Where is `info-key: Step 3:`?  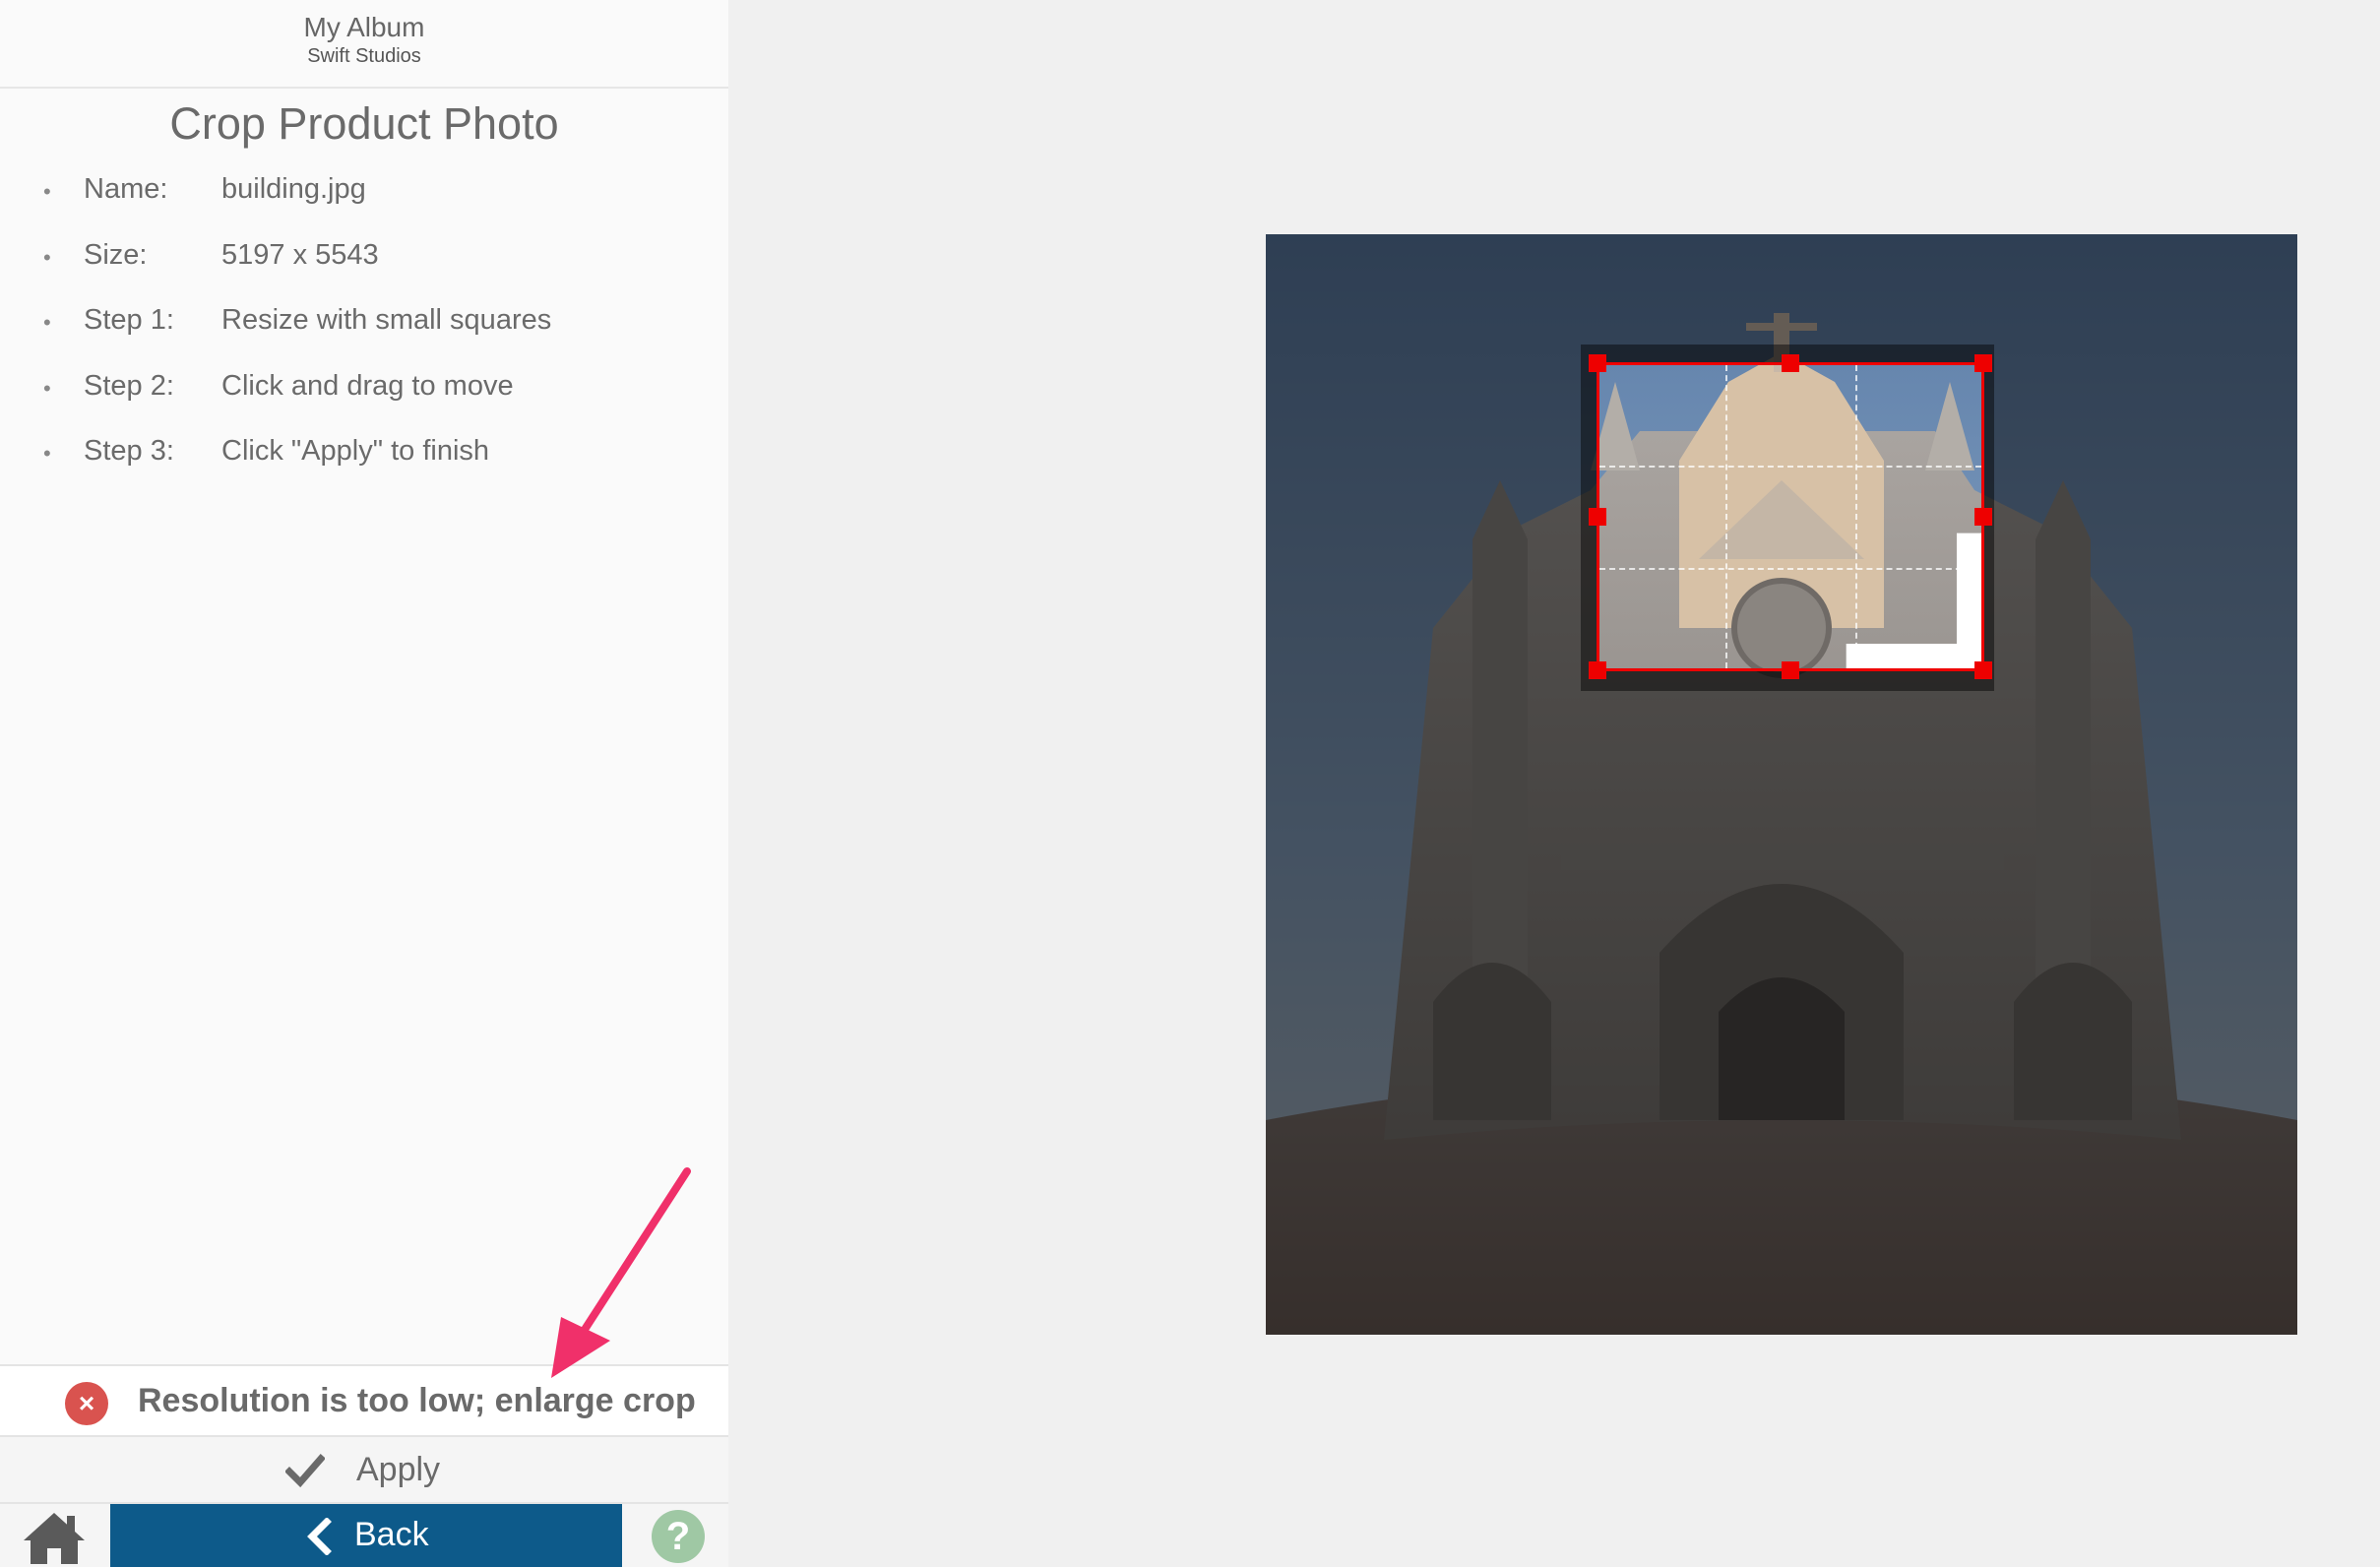 info-key: Step 3: is located at coordinates (129, 451).